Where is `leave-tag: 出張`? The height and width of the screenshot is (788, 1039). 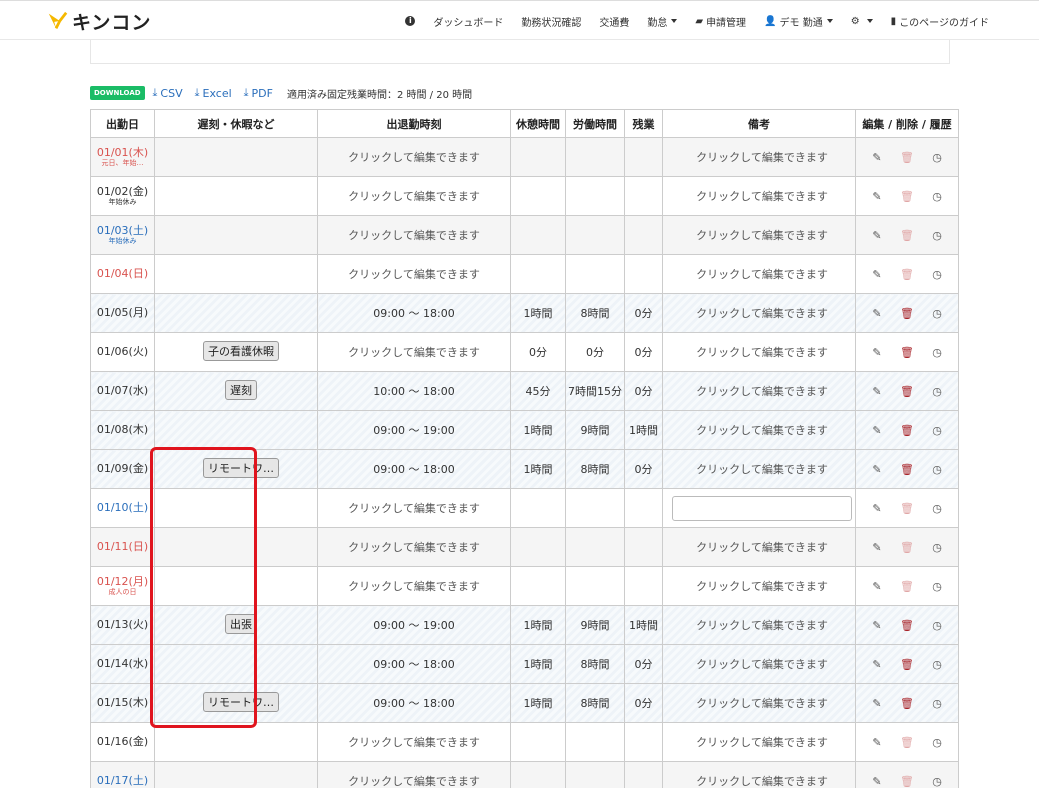 leave-tag: 出張 is located at coordinates (241, 623).